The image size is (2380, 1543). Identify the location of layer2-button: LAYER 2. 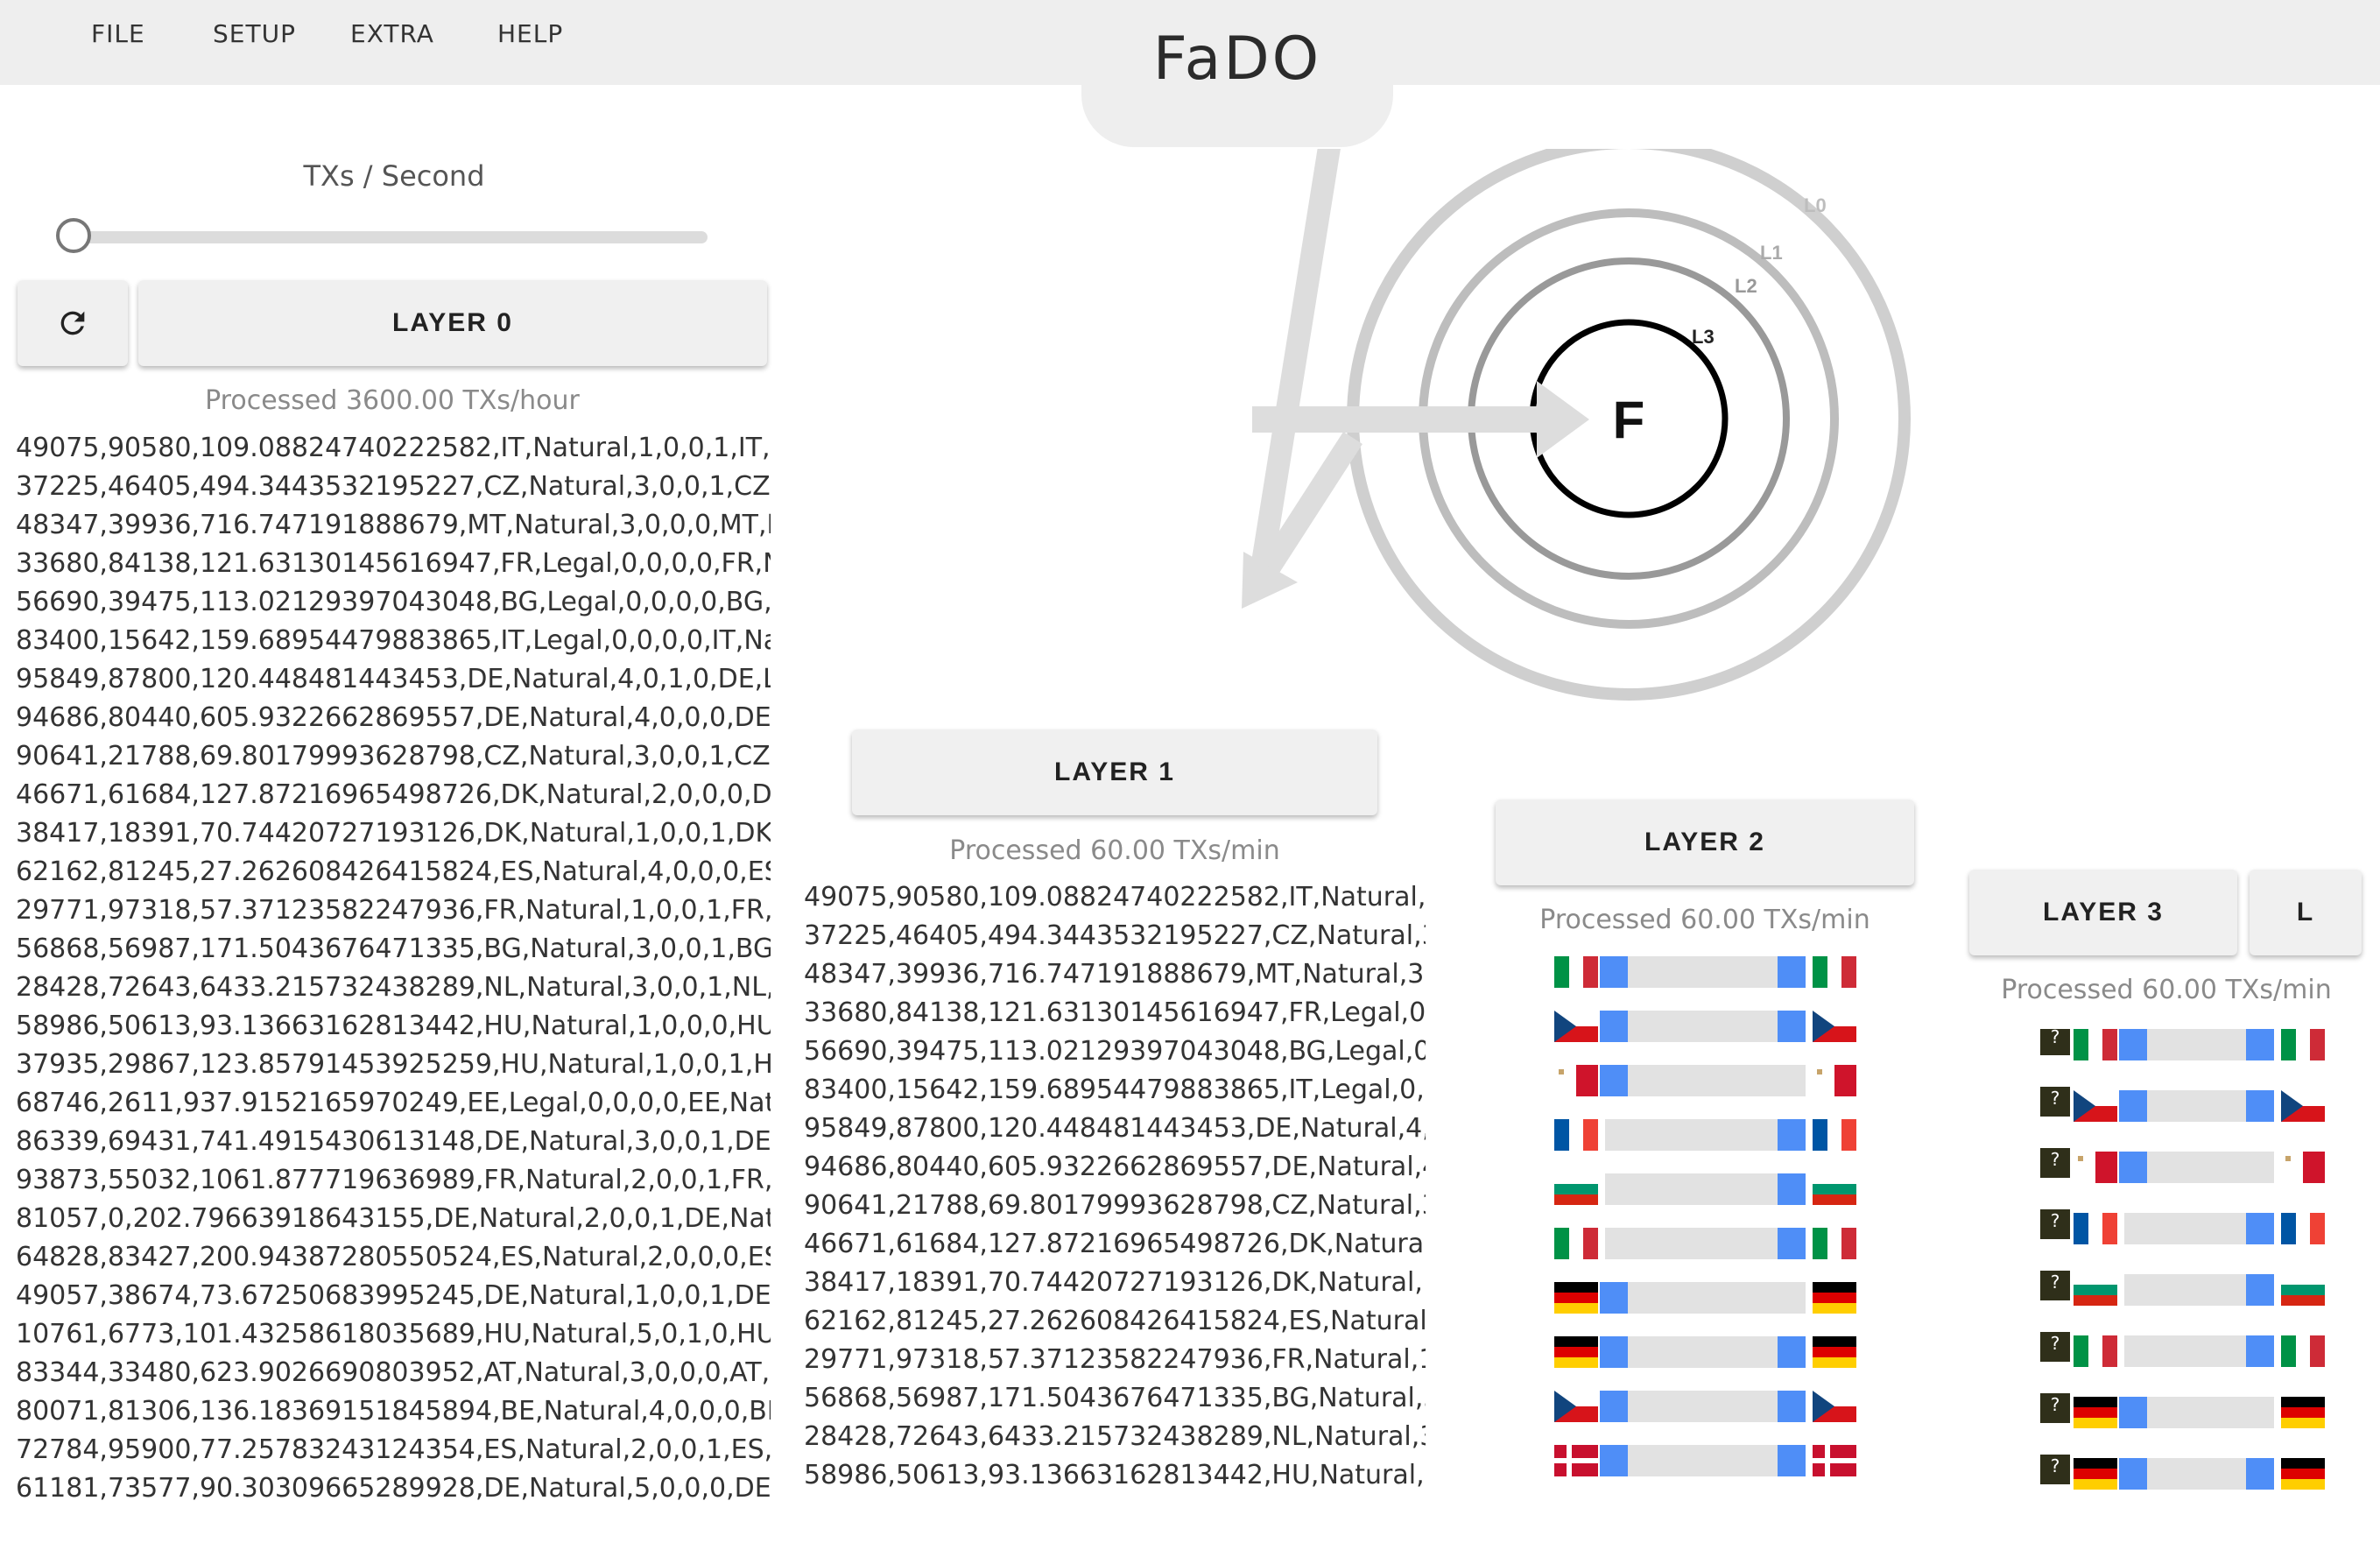
(1705, 842).